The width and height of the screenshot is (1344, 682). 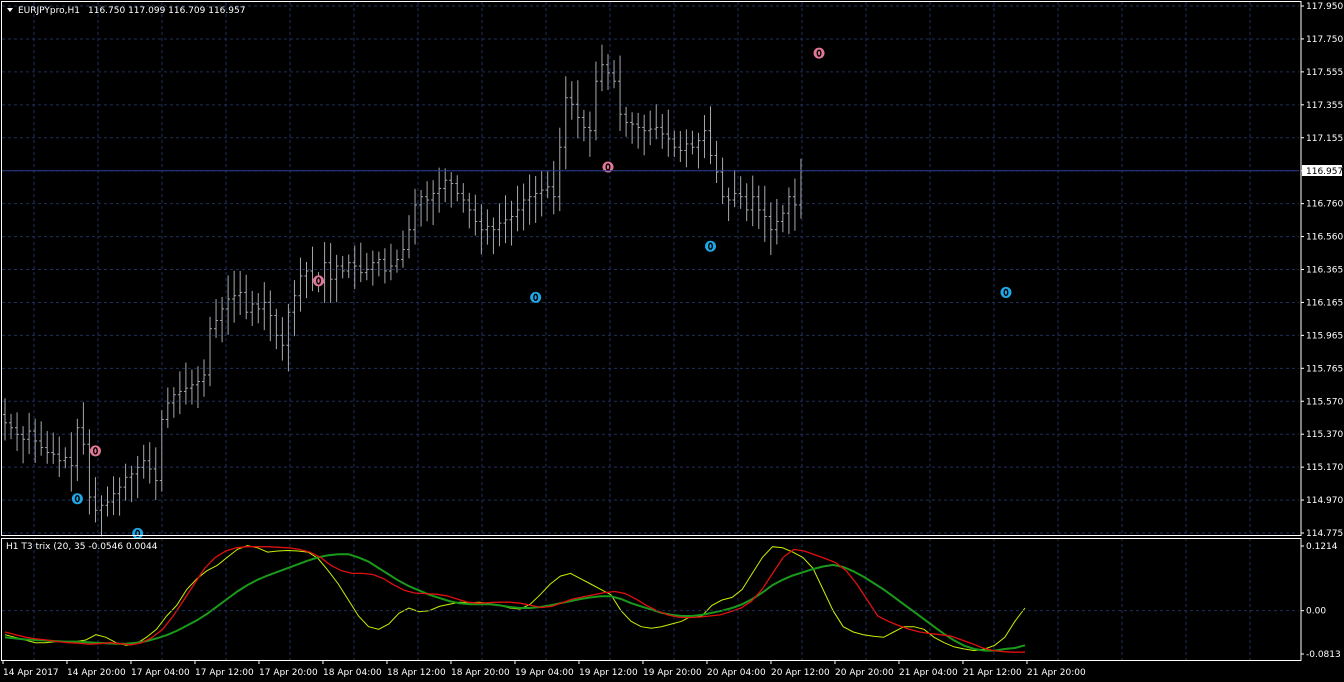 I want to click on price-tick-label: 115.965, so click(x=1324, y=336).